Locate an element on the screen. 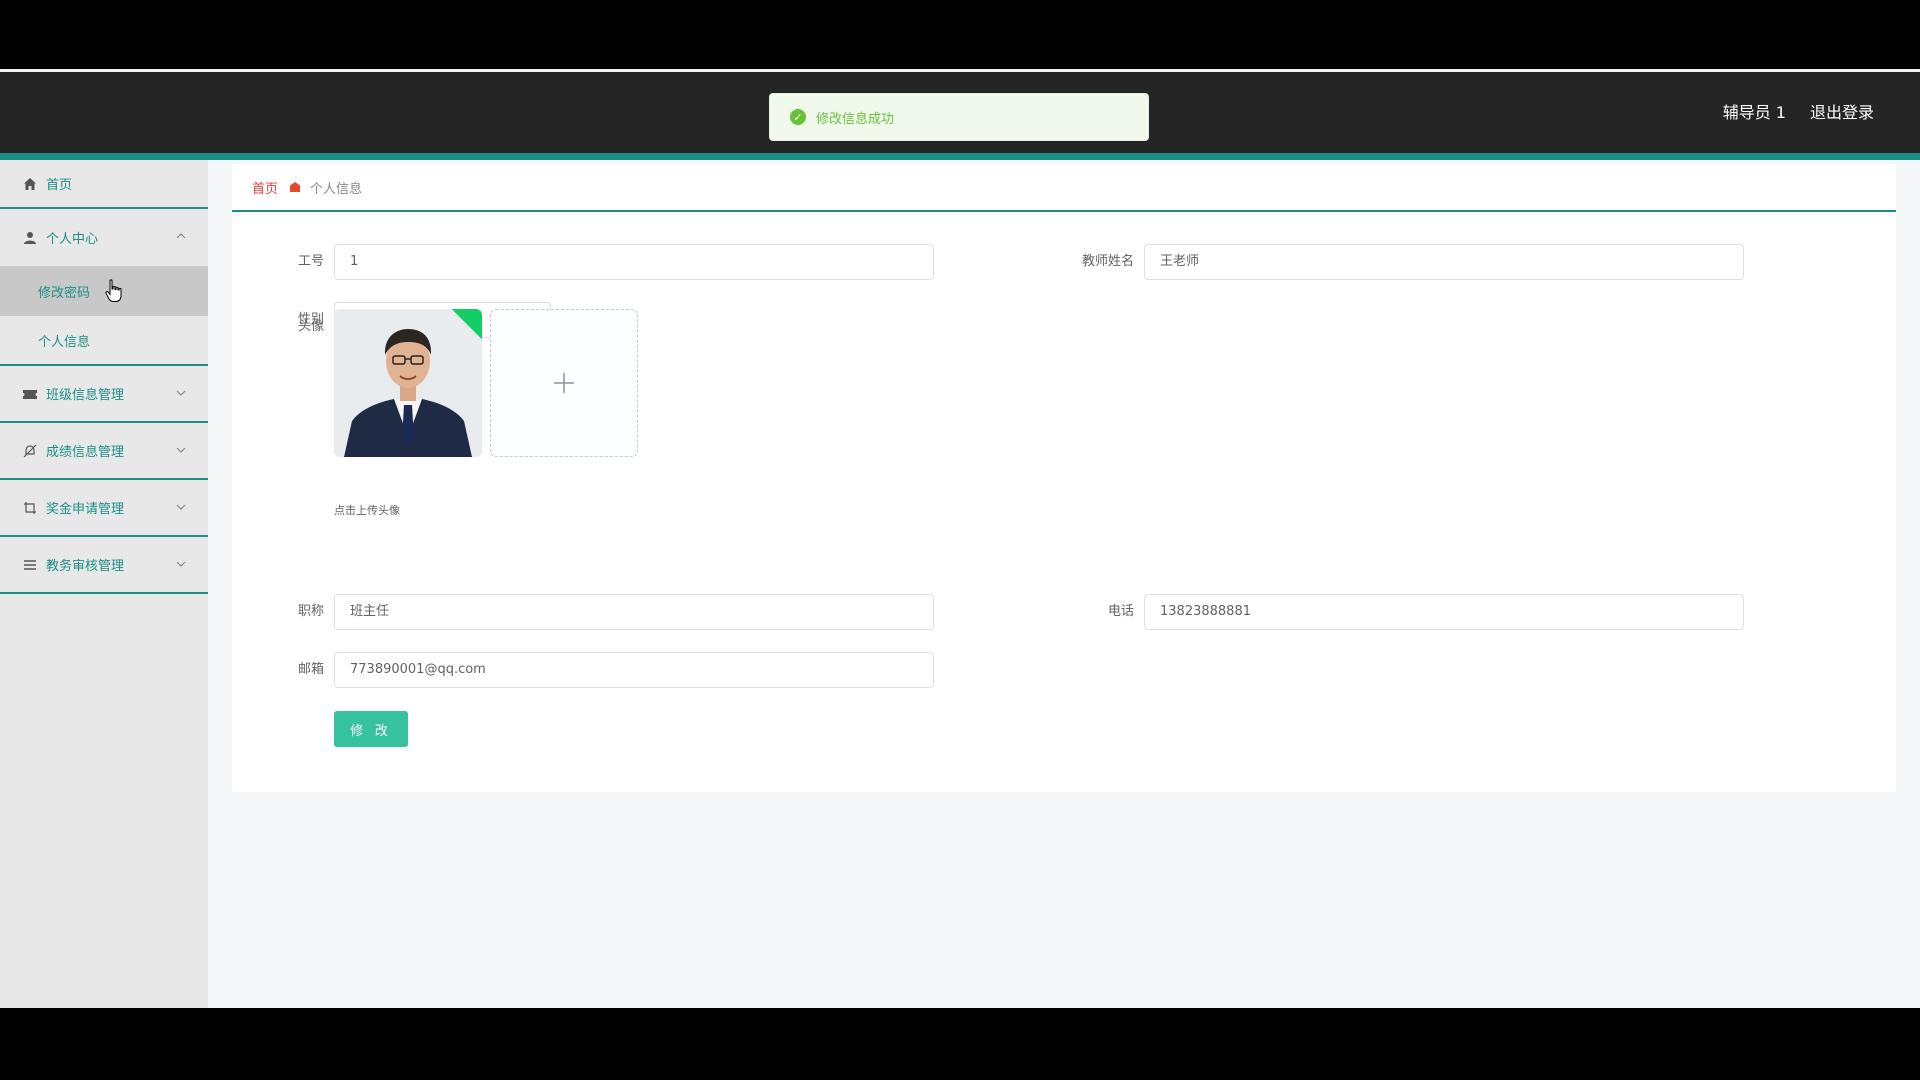 The width and height of the screenshot is (1920, 1080). bottom-letterbox is located at coordinates (960, 1044).